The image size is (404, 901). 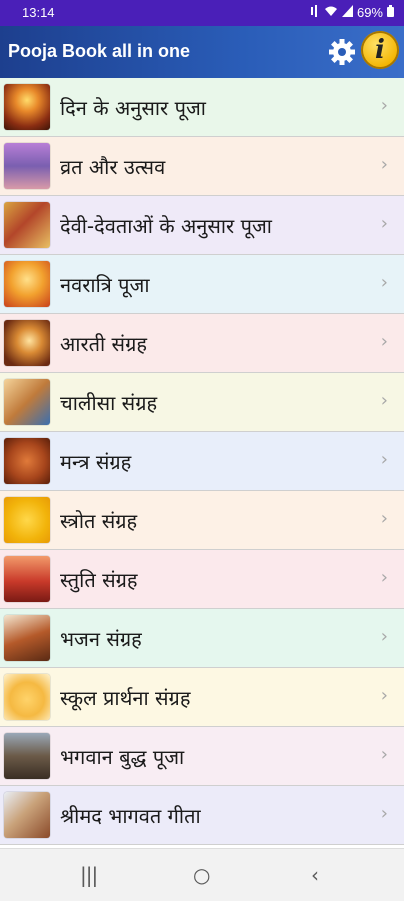 I want to click on menu-item-label: चालीसा संग्रह, so click(x=109, y=403).